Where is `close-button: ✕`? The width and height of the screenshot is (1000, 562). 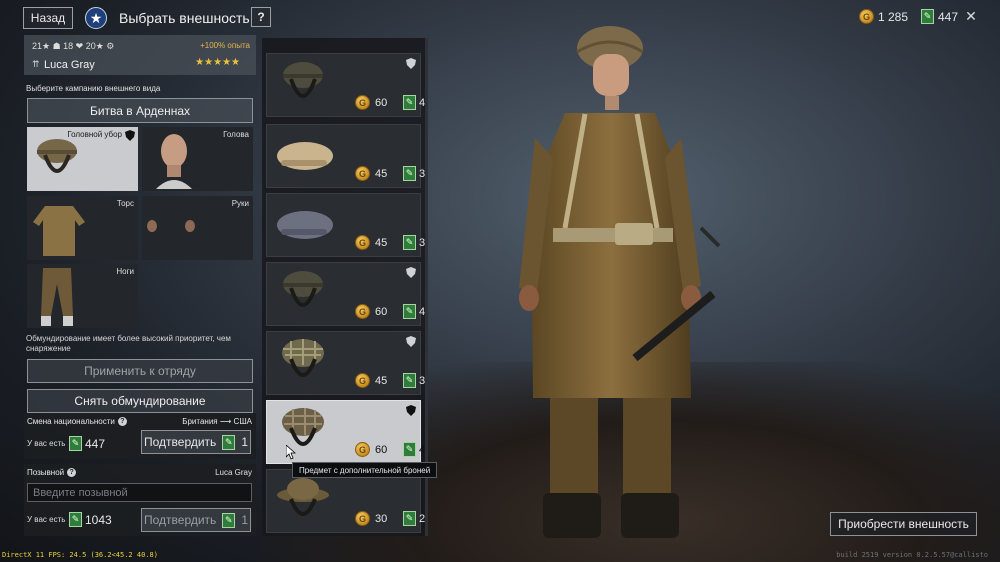
close-button: ✕ is located at coordinates (971, 16).